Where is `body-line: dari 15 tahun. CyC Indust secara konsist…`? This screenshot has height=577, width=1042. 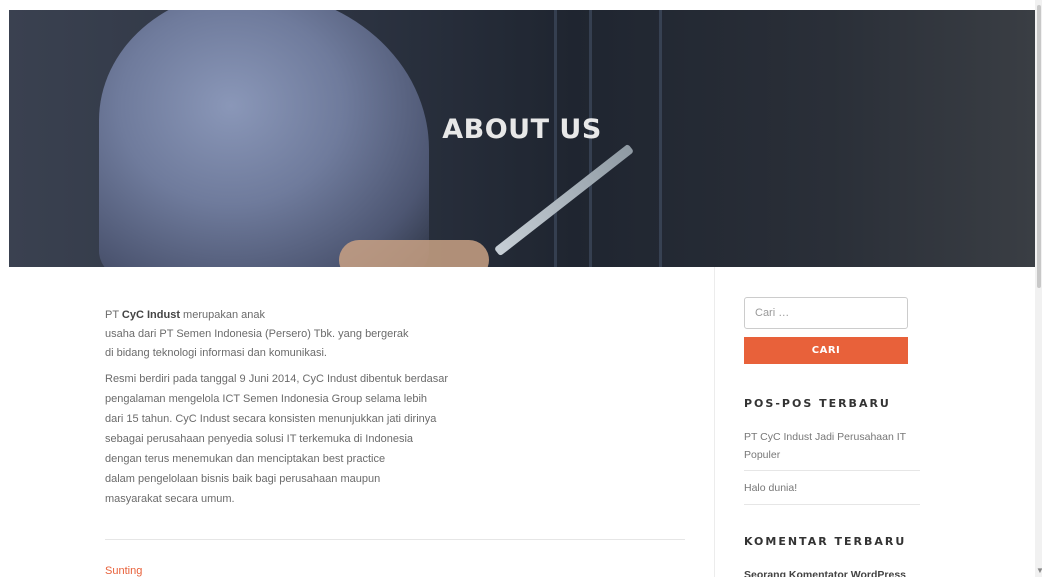 body-line: dari 15 tahun. CyC Indust secara konsist… is located at coordinates (271, 419).